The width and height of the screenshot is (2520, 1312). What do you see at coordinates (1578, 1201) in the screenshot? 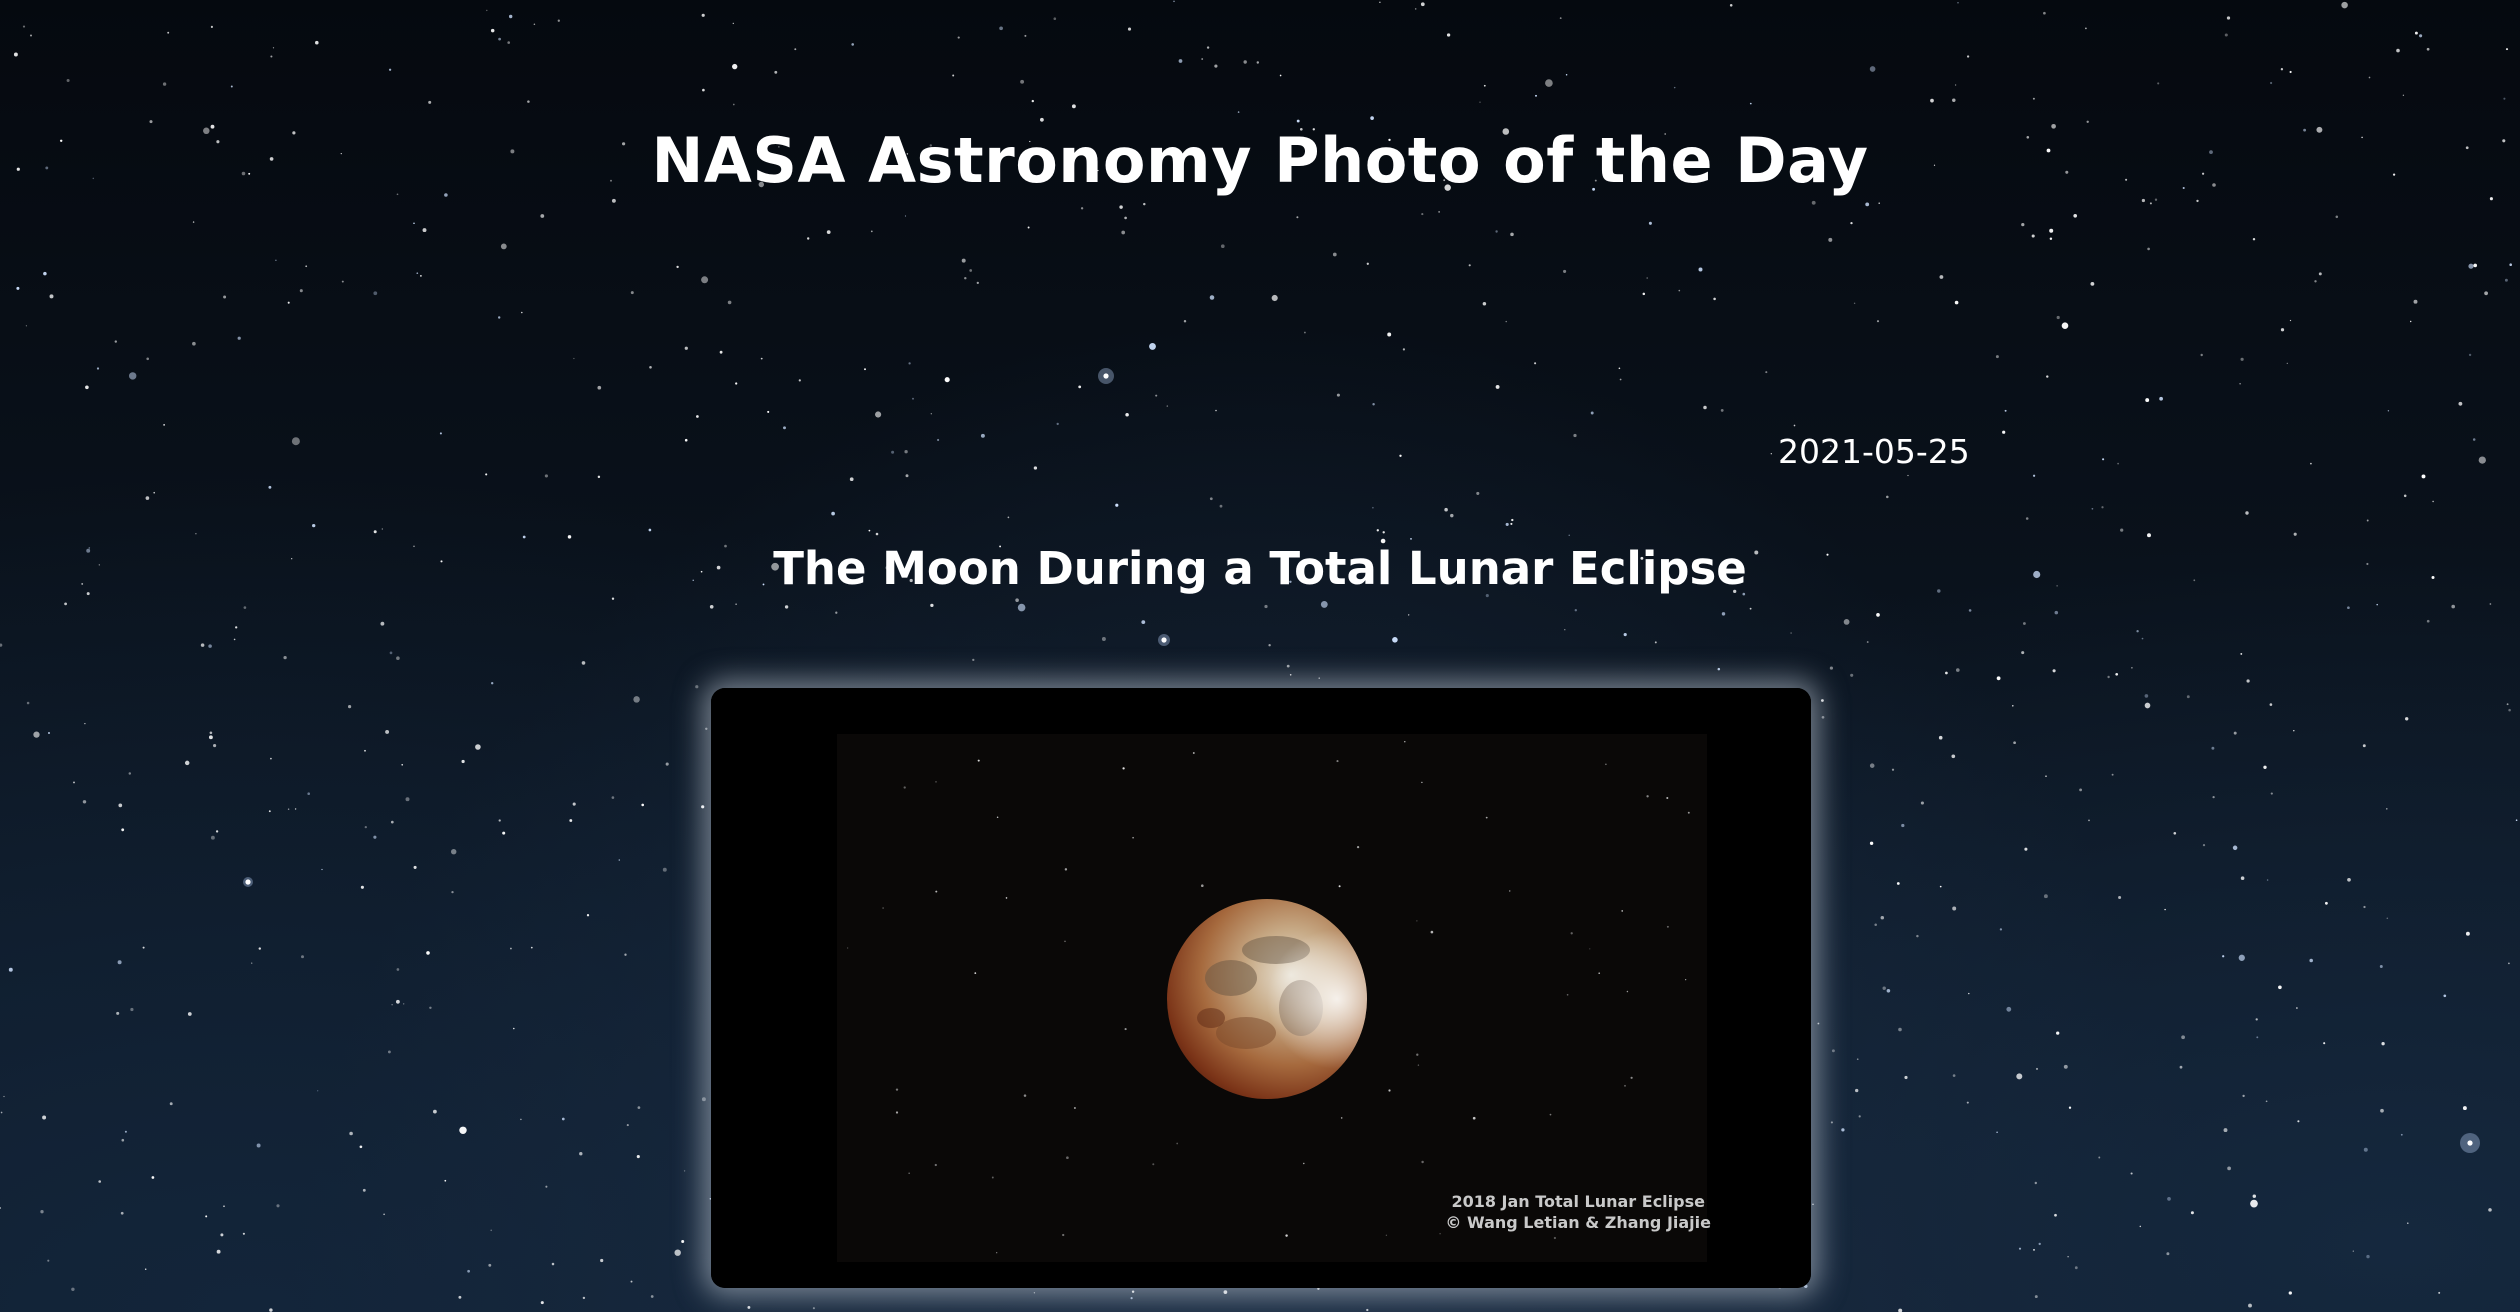
I see `caption-line-title: 2018 Jan Total Lunar Eclipse` at bounding box center [1578, 1201].